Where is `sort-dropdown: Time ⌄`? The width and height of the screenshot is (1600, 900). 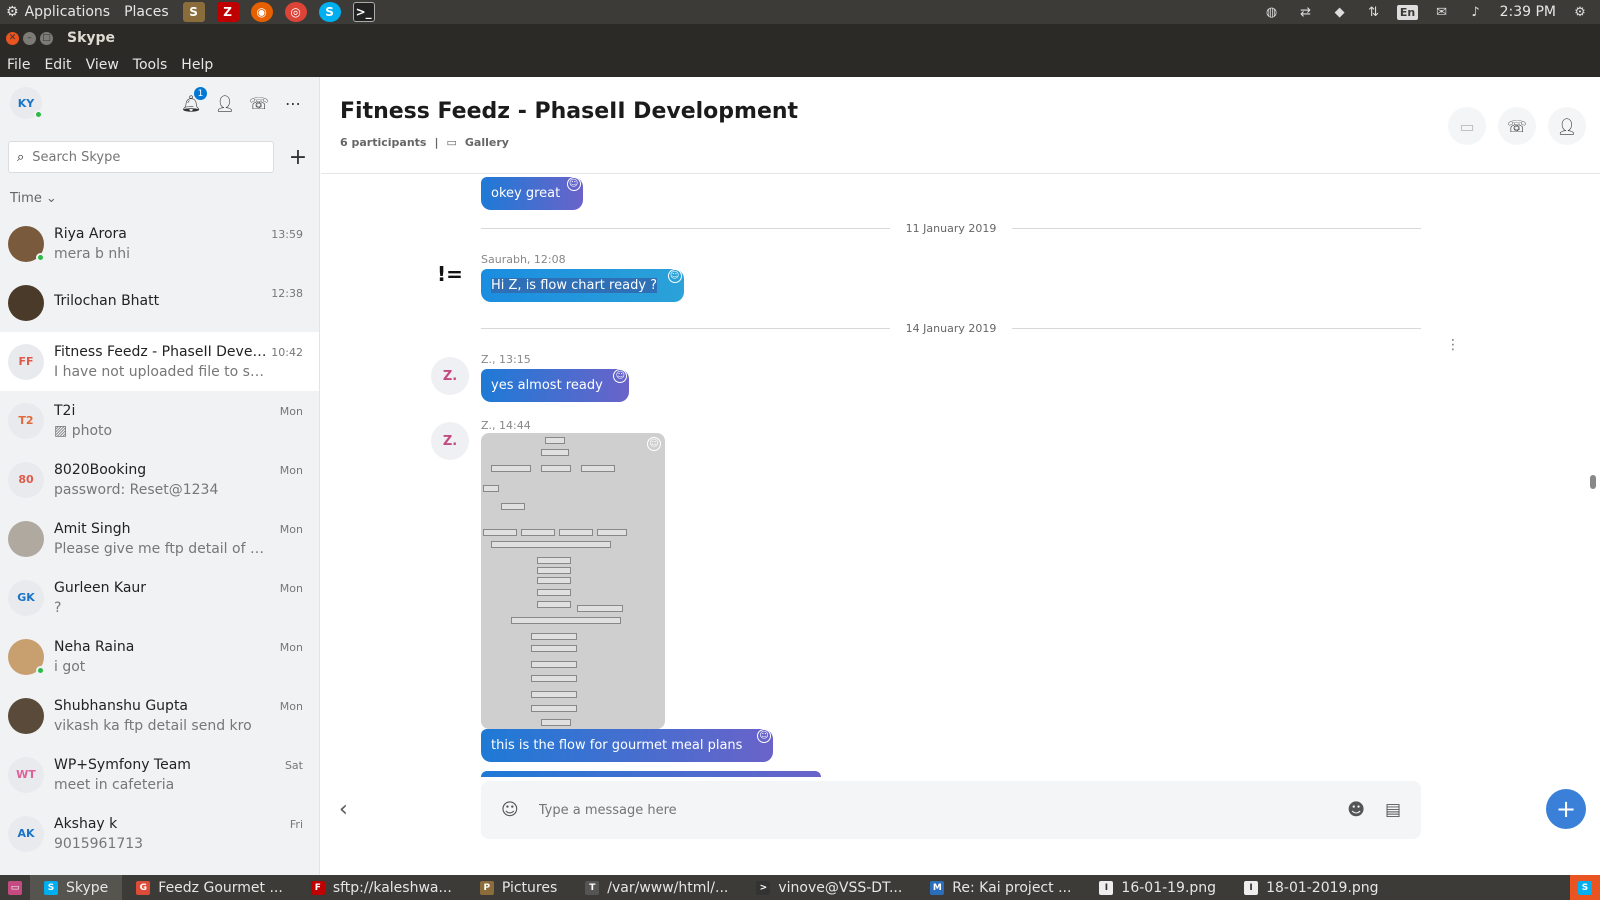 sort-dropdown: Time ⌄ is located at coordinates (159, 198).